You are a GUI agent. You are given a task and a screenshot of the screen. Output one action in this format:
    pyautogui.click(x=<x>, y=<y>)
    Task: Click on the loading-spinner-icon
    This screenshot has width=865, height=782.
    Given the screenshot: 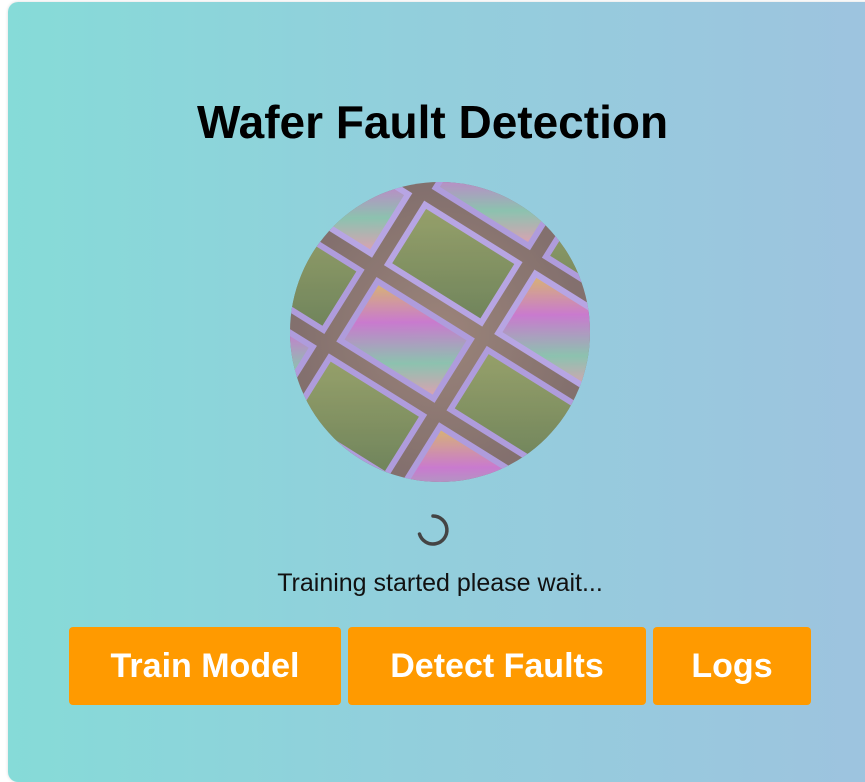 What is the action you would take?
    pyautogui.click(x=433, y=530)
    